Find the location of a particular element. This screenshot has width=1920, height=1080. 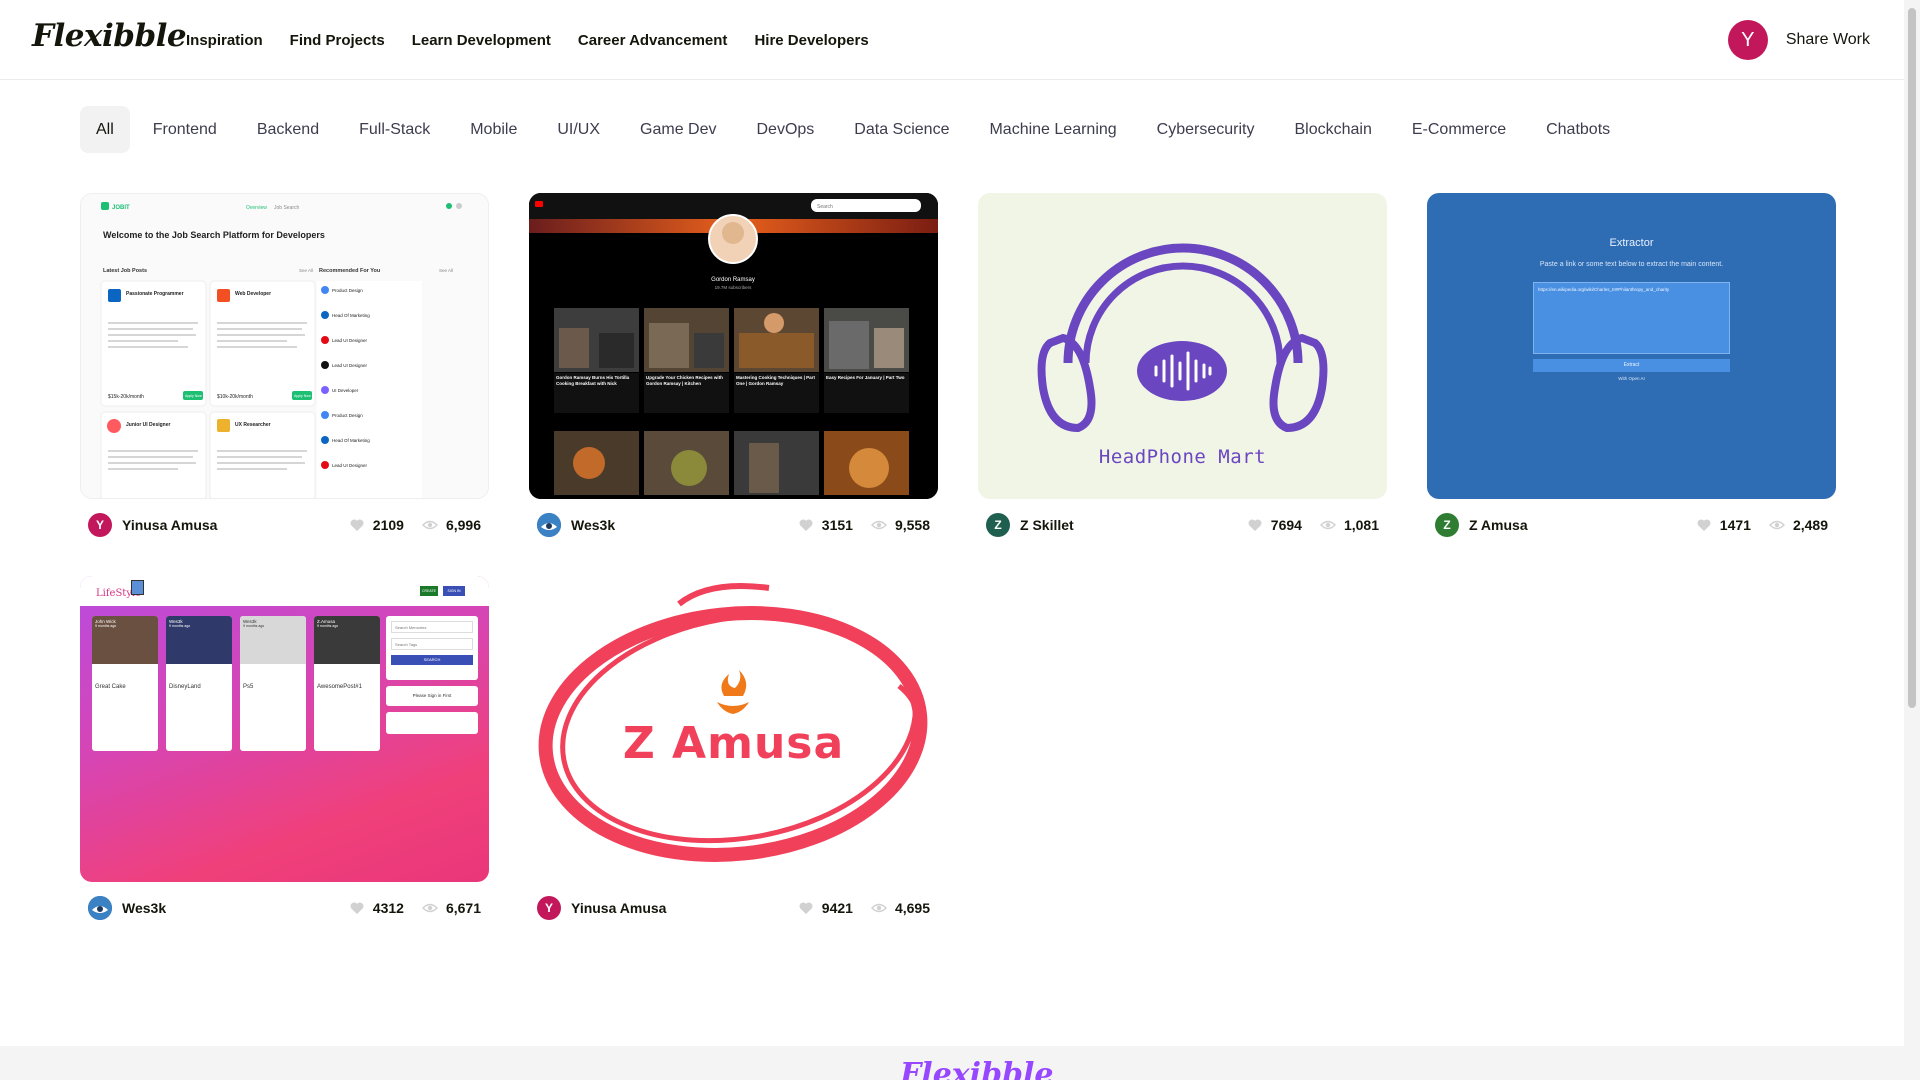

view-count: 9,558 is located at coordinates (912, 525).